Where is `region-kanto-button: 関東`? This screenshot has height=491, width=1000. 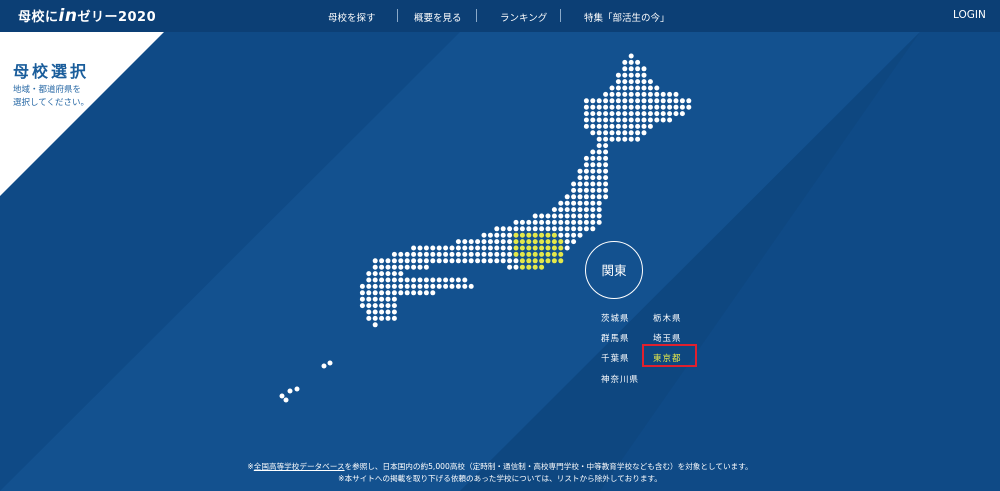
region-kanto-button: 関東 is located at coordinates (614, 270).